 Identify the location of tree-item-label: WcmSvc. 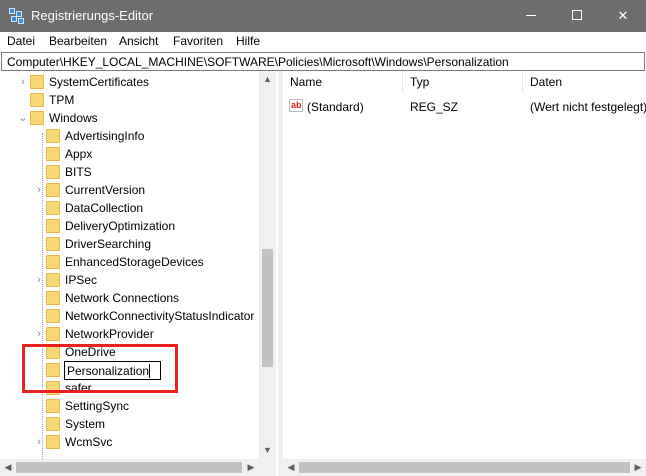
(89, 442).